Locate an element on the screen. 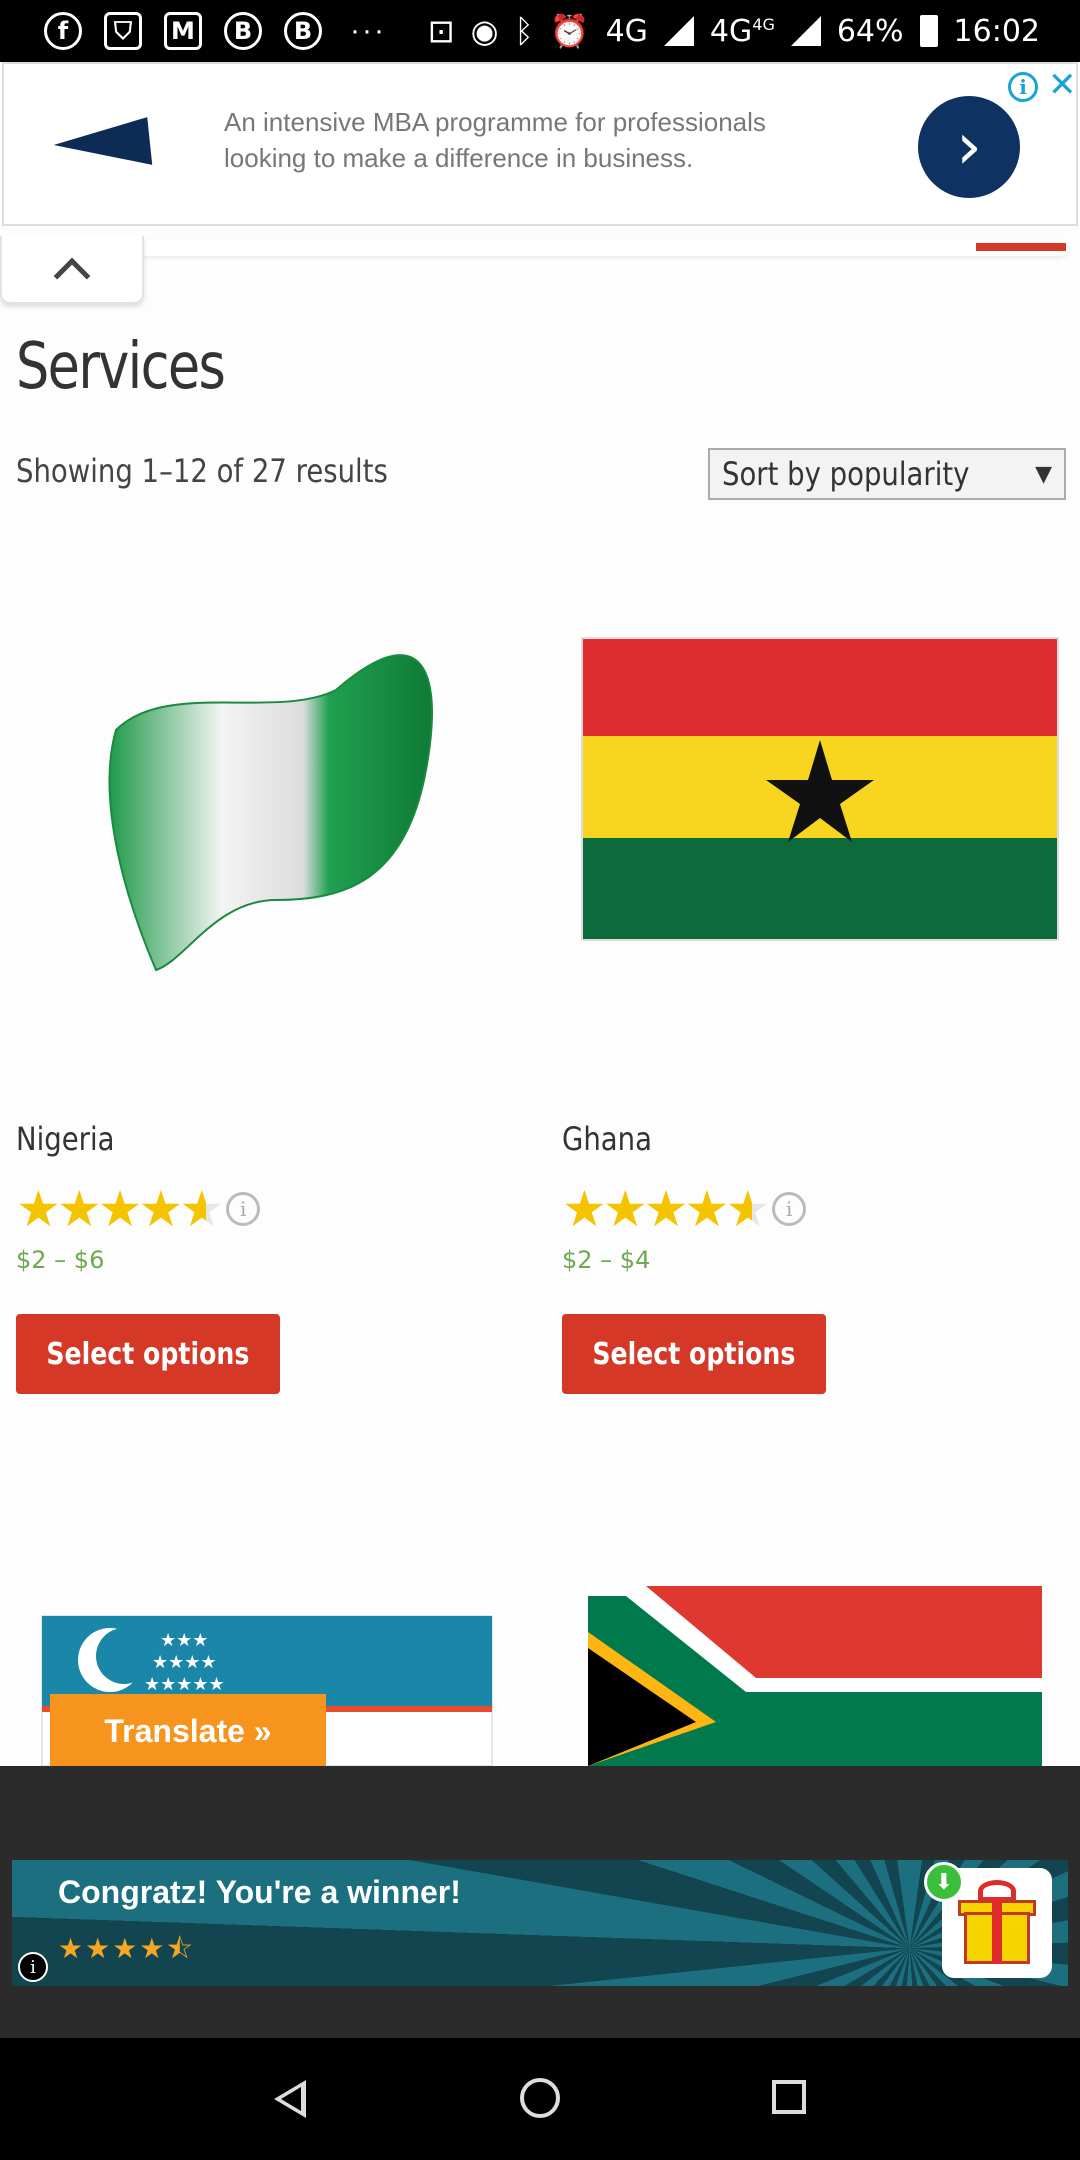 This screenshot has width=1080, height=2160. clock: 16:02 is located at coordinates (996, 31).